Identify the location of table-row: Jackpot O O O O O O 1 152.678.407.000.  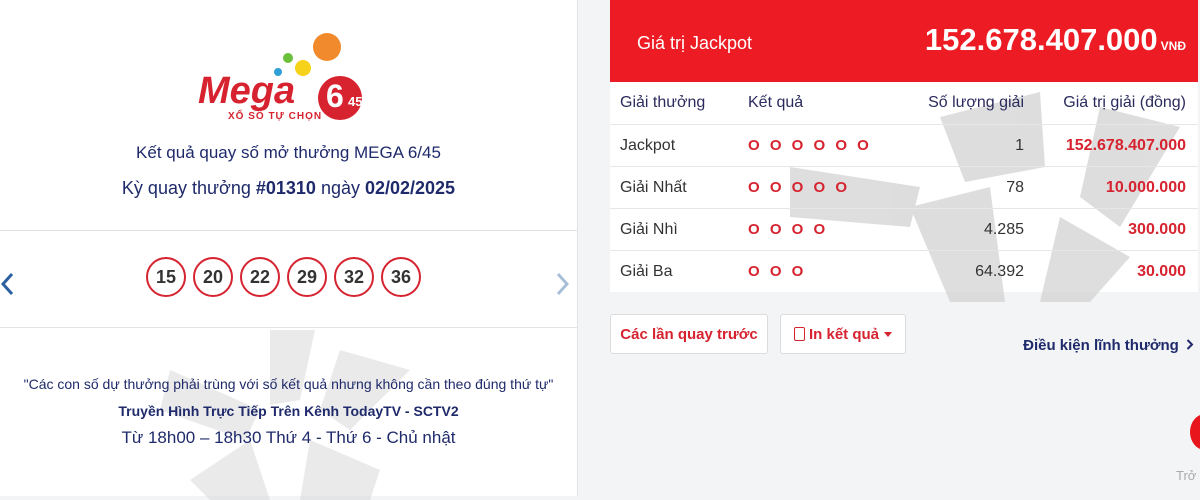
(904, 145).